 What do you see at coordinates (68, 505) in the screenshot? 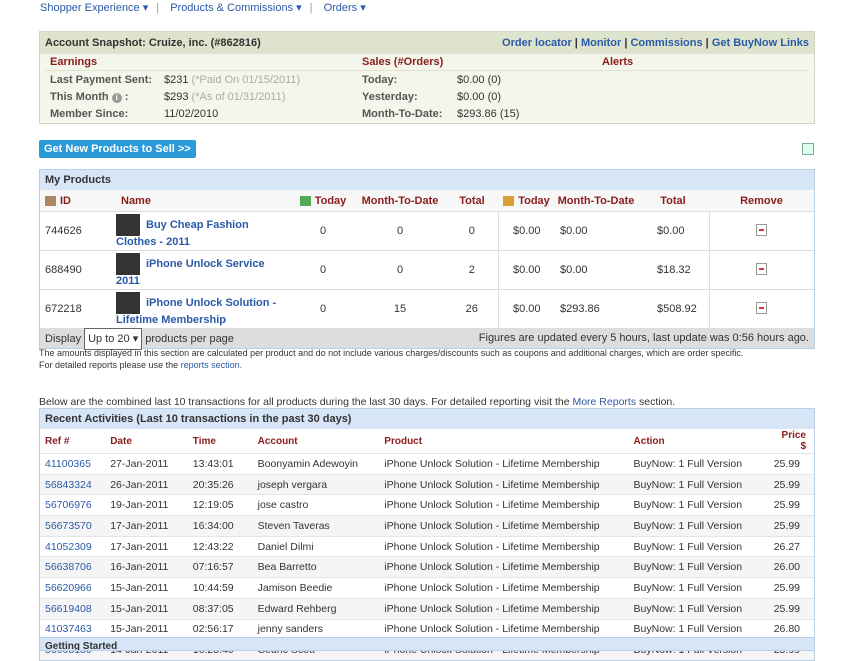
I see `ref-link: 56706976` at bounding box center [68, 505].